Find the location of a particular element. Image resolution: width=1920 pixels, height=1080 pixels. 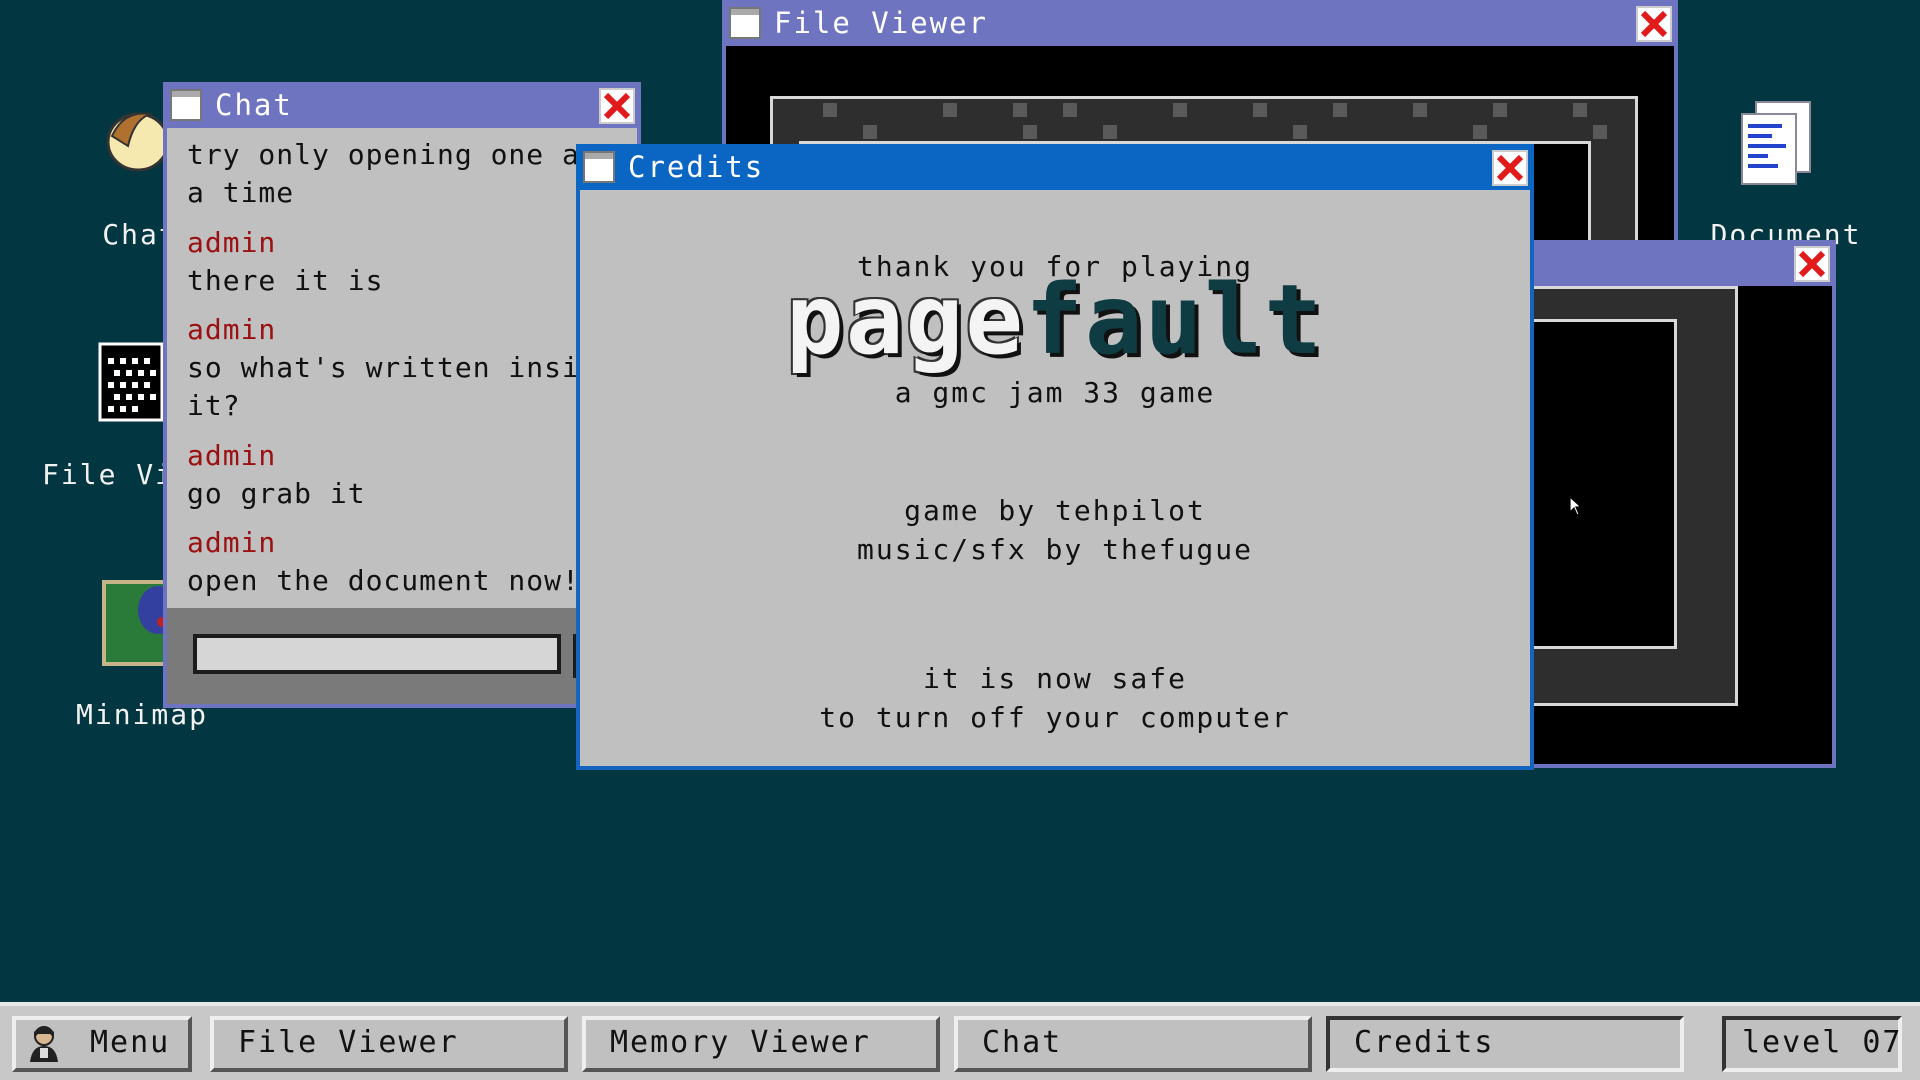

subtitle-text: a gmc jam 33 game is located at coordinates (1055, 392).